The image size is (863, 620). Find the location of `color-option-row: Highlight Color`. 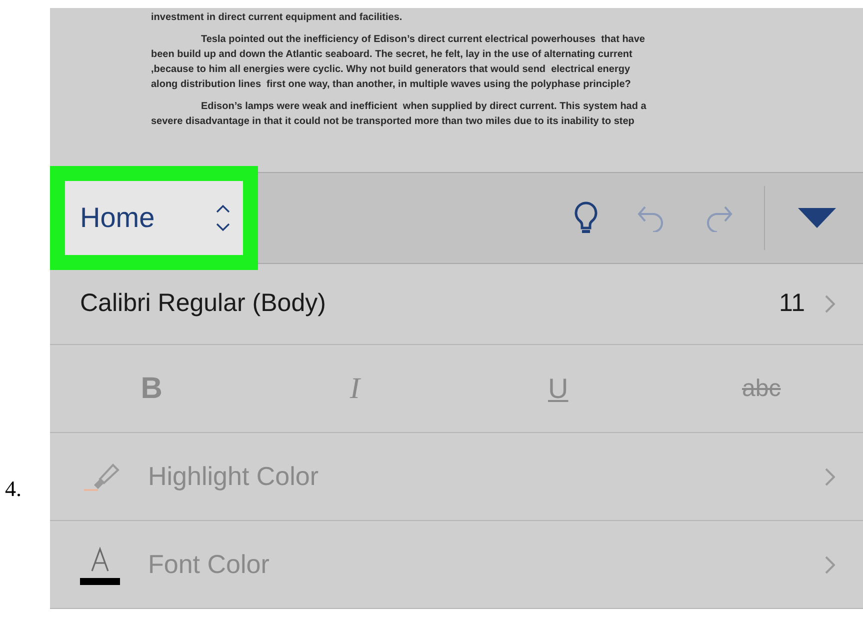

color-option-row: Highlight Color is located at coordinates (456, 477).